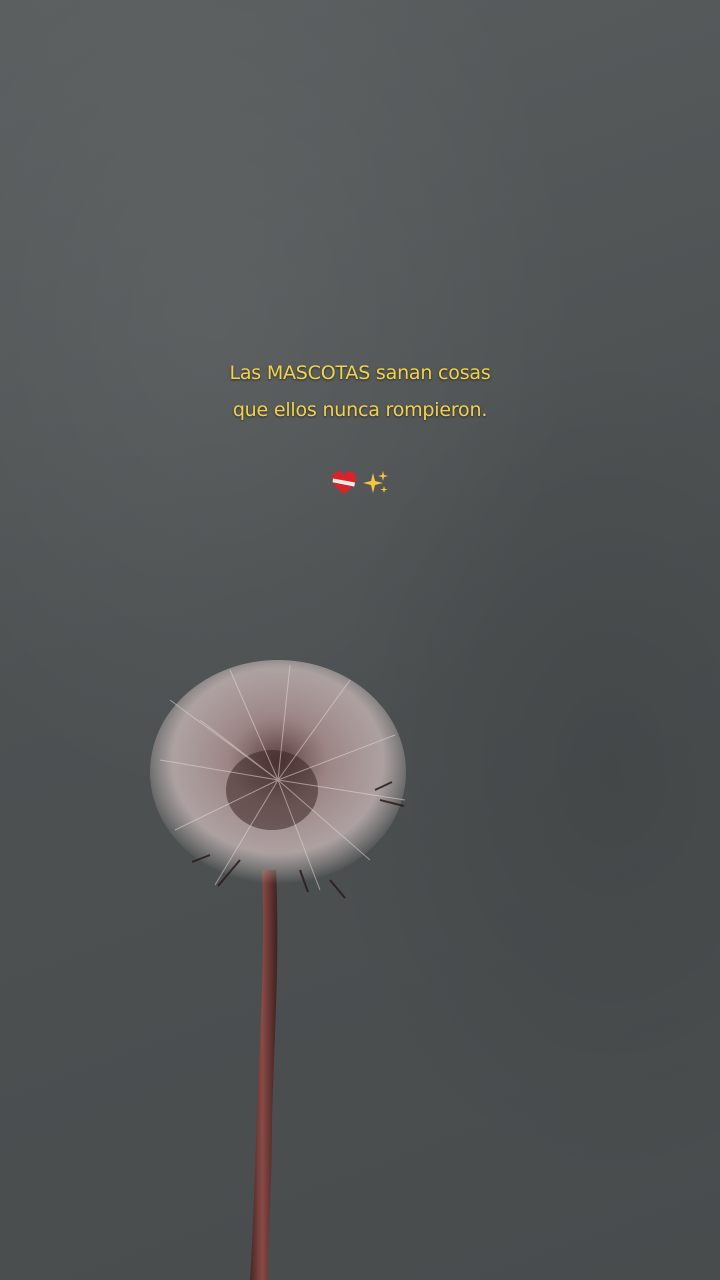  Describe the element at coordinates (344, 483) in the screenshot. I see `bandaged-heart-icon` at that location.